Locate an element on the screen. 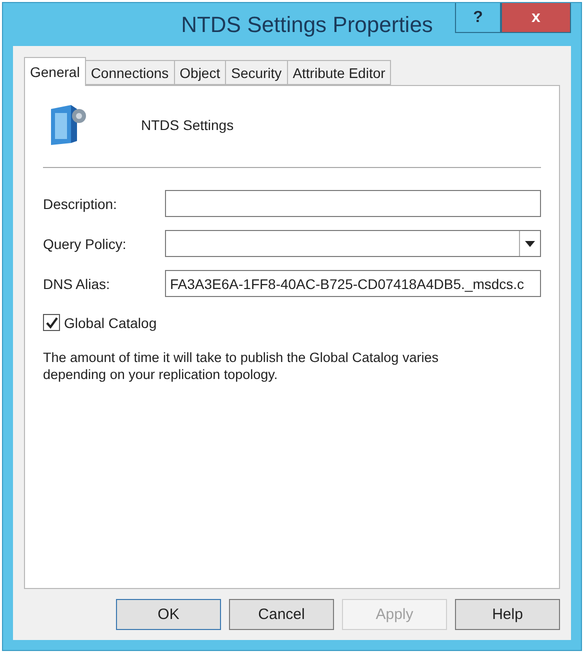 This screenshot has height=653, width=584. close-button: x is located at coordinates (536, 18).